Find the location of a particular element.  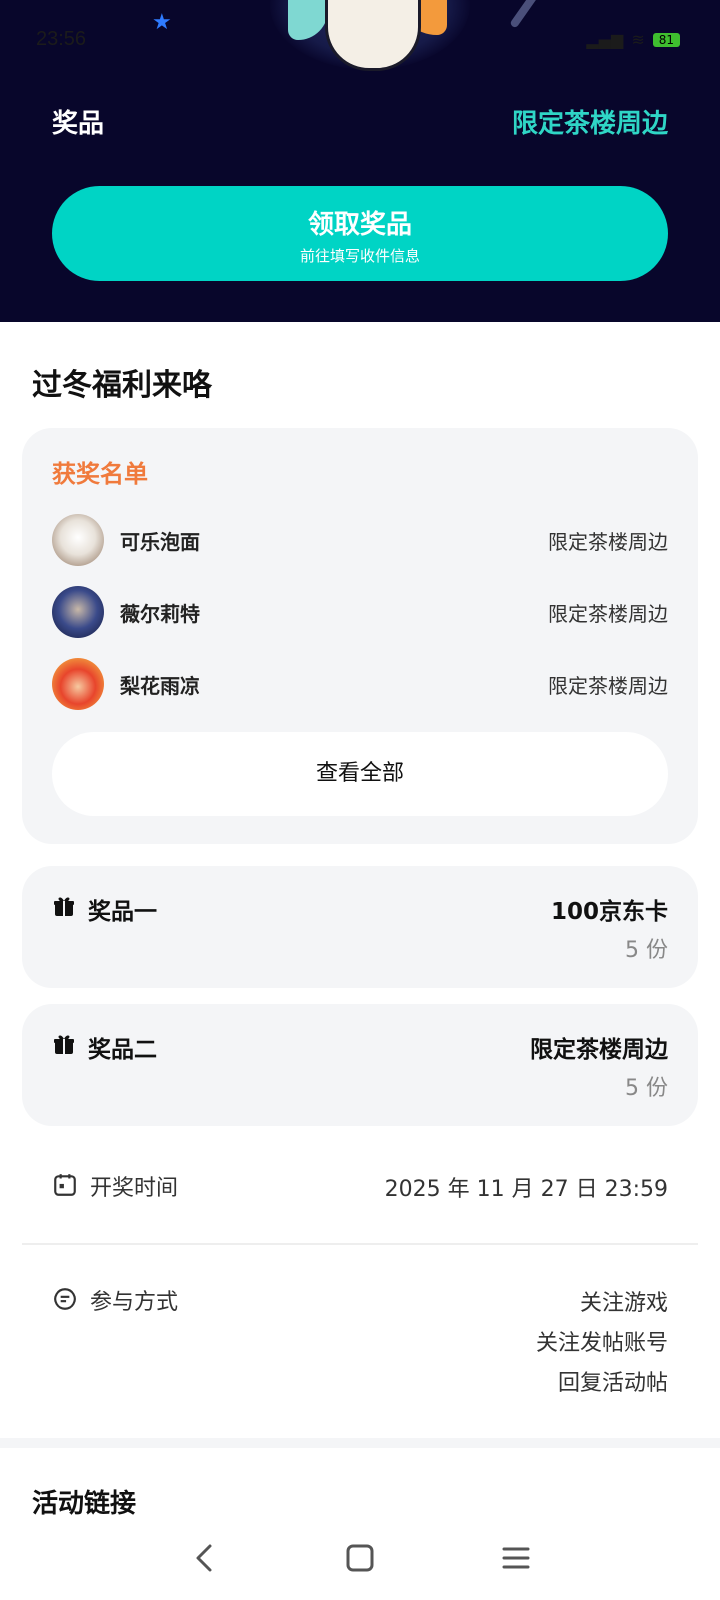

winners-title: 获奖名单 is located at coordinates (100, 474).